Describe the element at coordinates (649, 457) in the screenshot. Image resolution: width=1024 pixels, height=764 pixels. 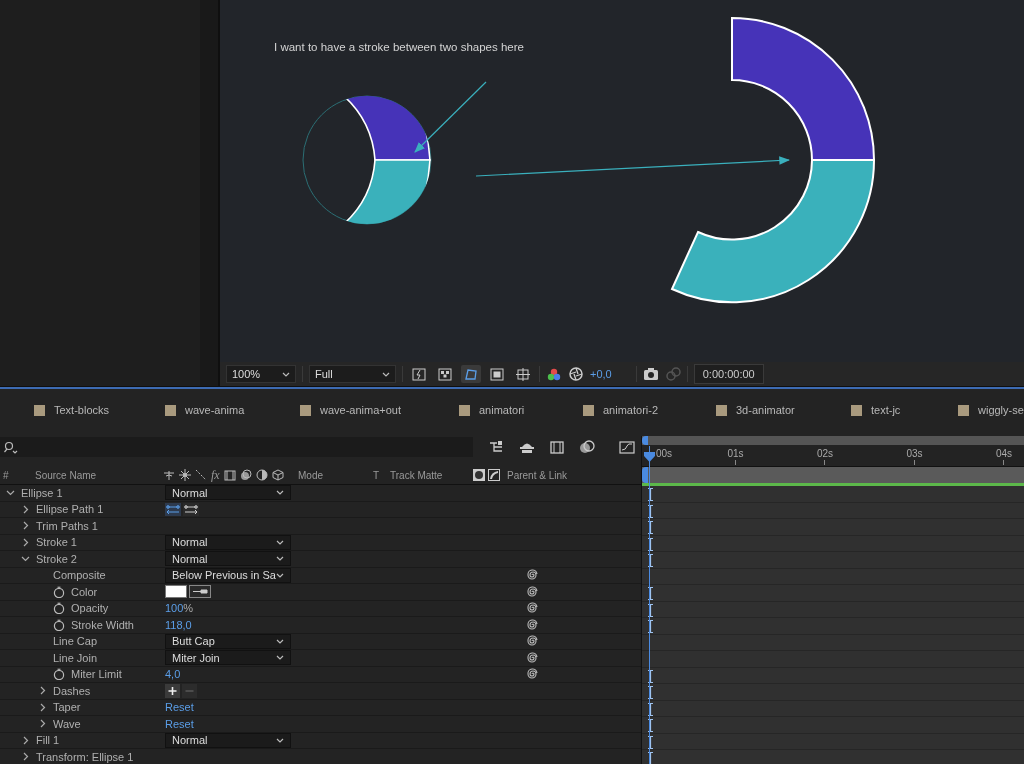
I see `playhead-handle` at that location.